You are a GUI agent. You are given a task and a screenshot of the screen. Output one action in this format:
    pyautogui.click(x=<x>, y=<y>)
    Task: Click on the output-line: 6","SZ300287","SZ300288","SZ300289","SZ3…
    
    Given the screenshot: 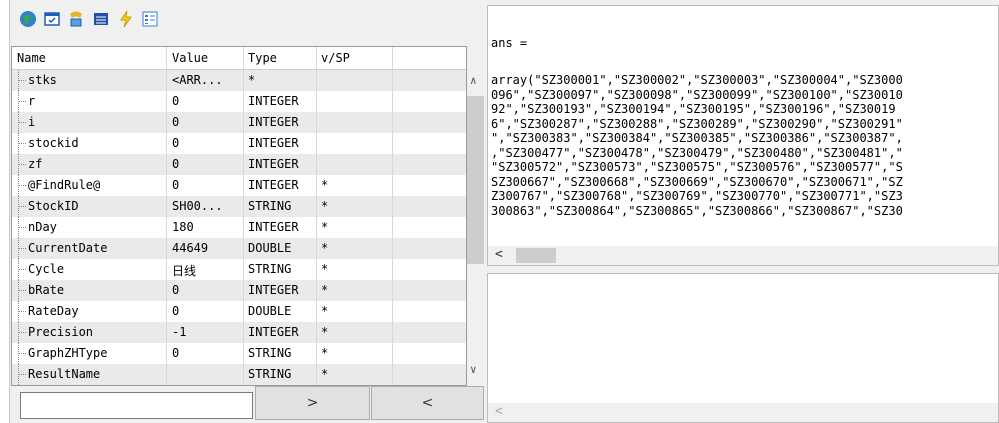 What is the action you would take?
    pyautogui.click(x=697, y=123)
    